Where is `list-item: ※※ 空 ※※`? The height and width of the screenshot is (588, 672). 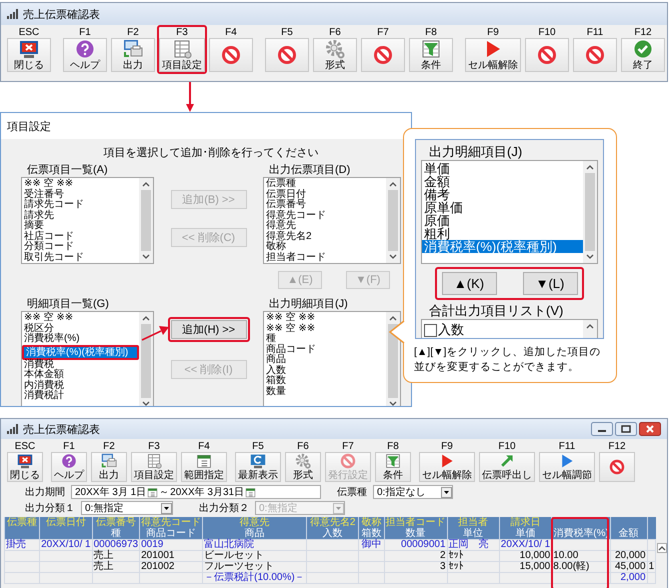
list-item: ※※ 空 ※※ is located at coordinates (325, 329).